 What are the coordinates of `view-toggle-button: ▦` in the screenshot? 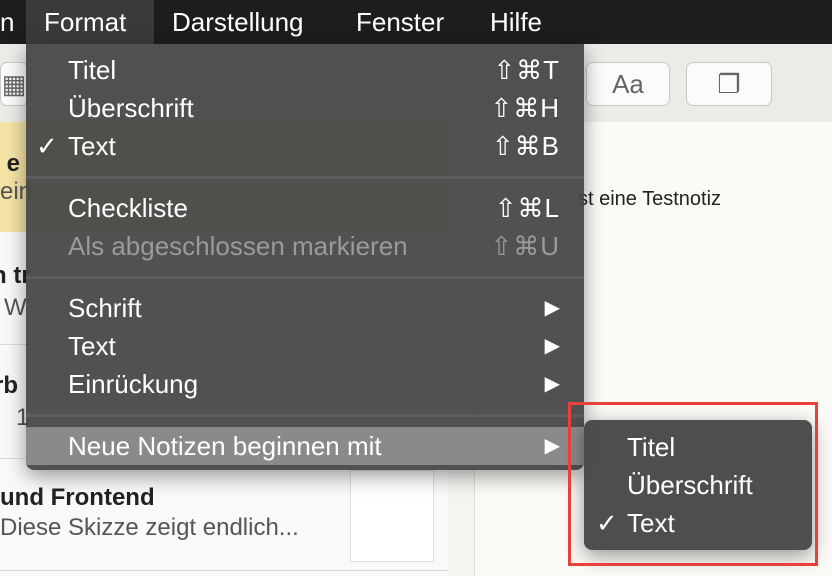 It's located at (14, 84).